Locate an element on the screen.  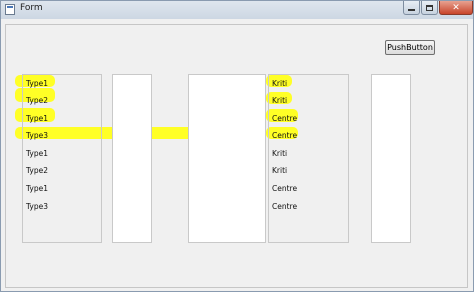
maximize-button is located at coordinates (429, 8).